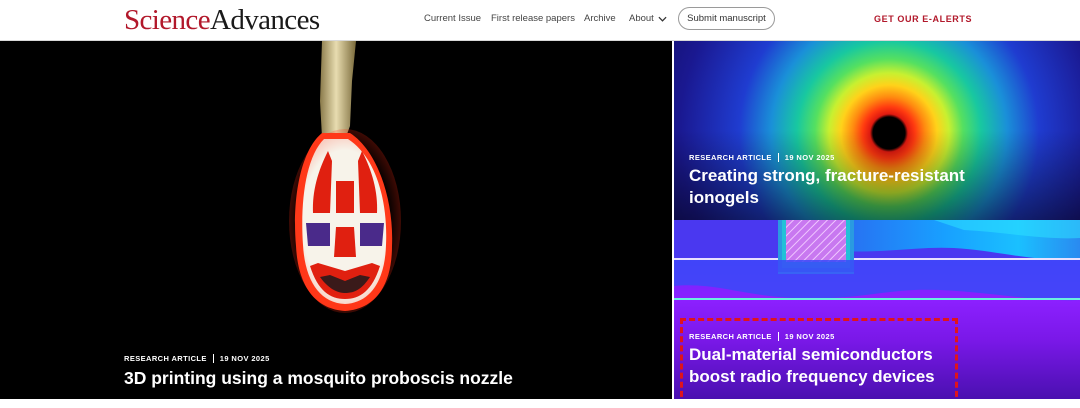 This screenshot has width=1080, height=408. Describe the element at coordinates (600, 19) in the screenshot. I see `nav-archive: Archive` at that location.